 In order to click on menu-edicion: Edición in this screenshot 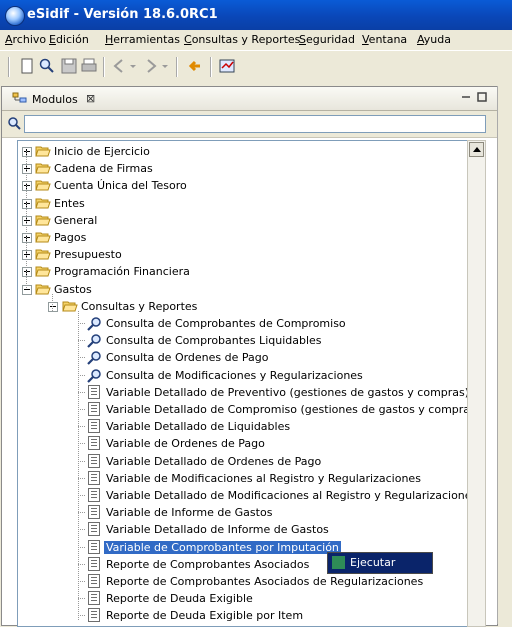, I will do `click(69, 39)`.